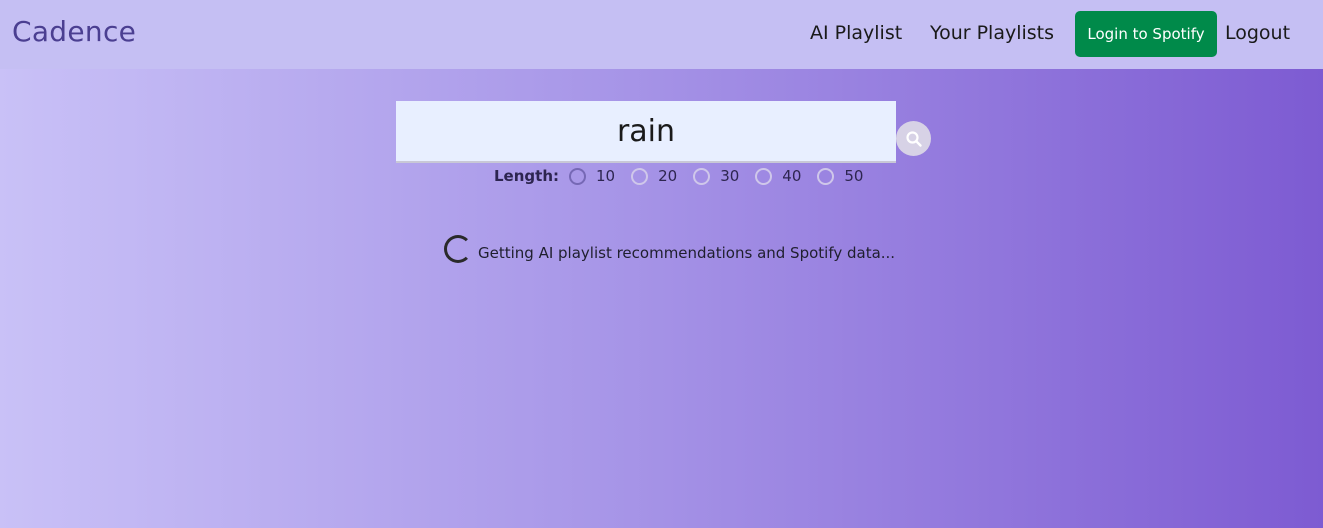 The width and height of the screenshot is (1323, 528). I want to click on length-selector: Length: 10 20 30 40 50, so click(686, 176).